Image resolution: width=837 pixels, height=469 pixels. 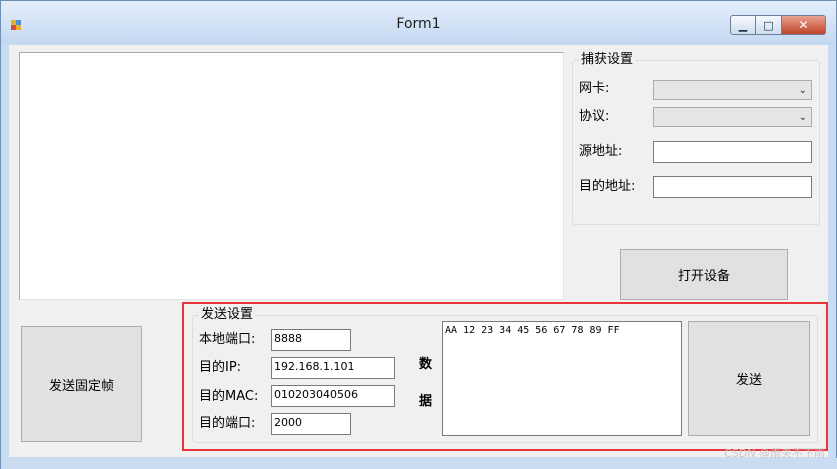 I want to click on dst-address-input, so click(x=732, y=187).